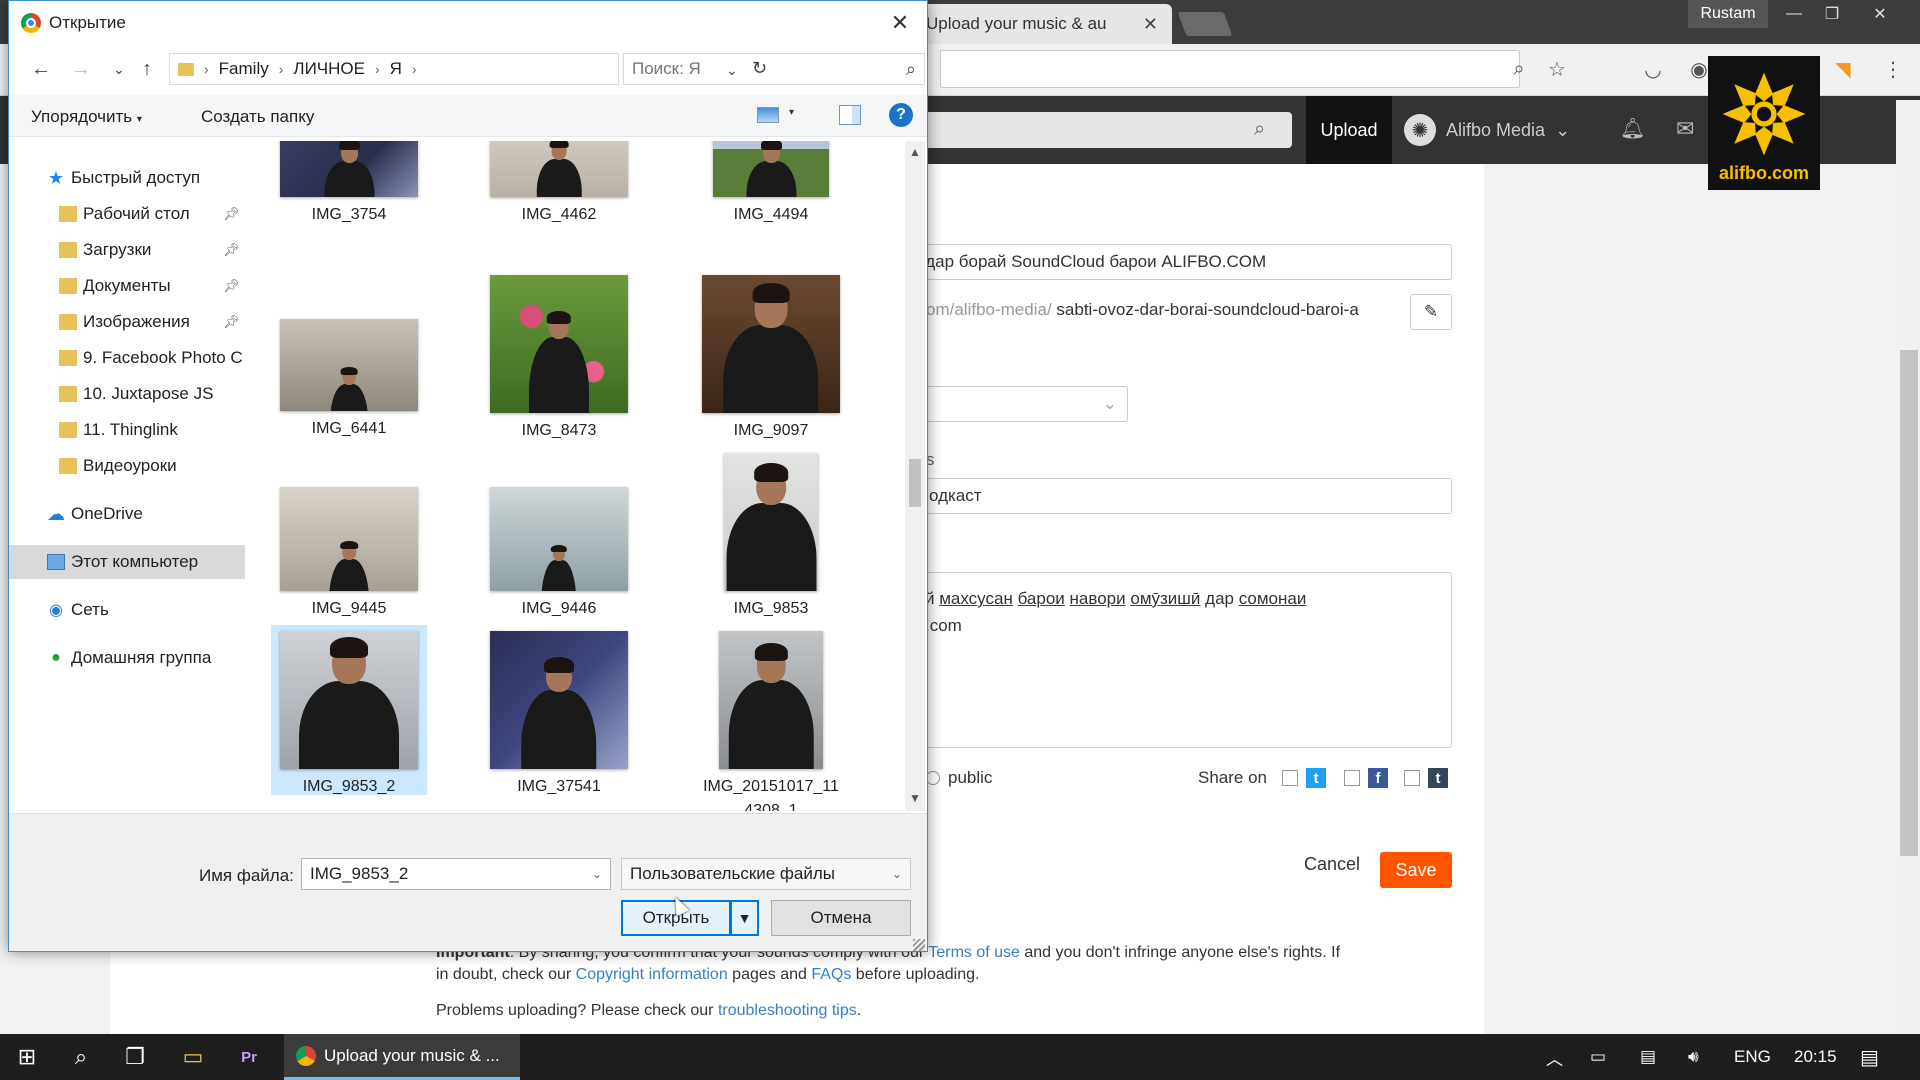  I want to click on share-facebook-checkbox, so click(1352, 778).